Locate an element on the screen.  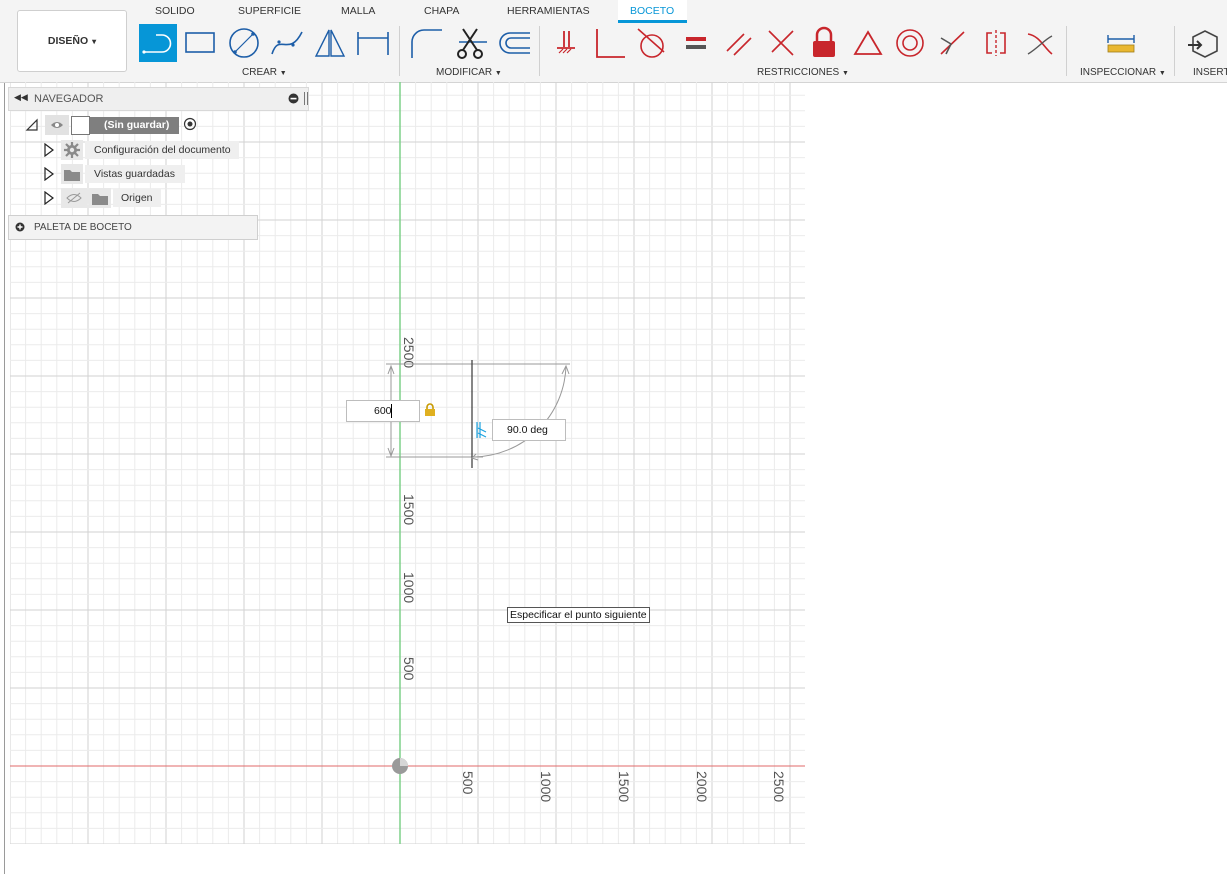
equal-constraint-button is located at coordinates (696, 43).